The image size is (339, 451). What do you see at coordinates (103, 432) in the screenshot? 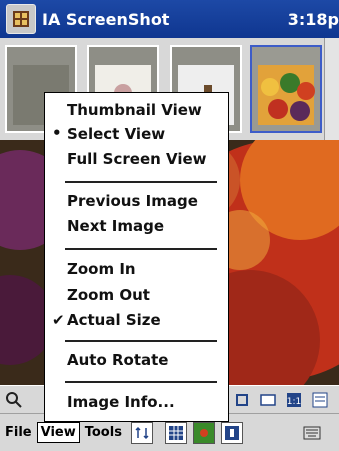
I see `menu-tools: Tools` at bounding box center [103, 432].